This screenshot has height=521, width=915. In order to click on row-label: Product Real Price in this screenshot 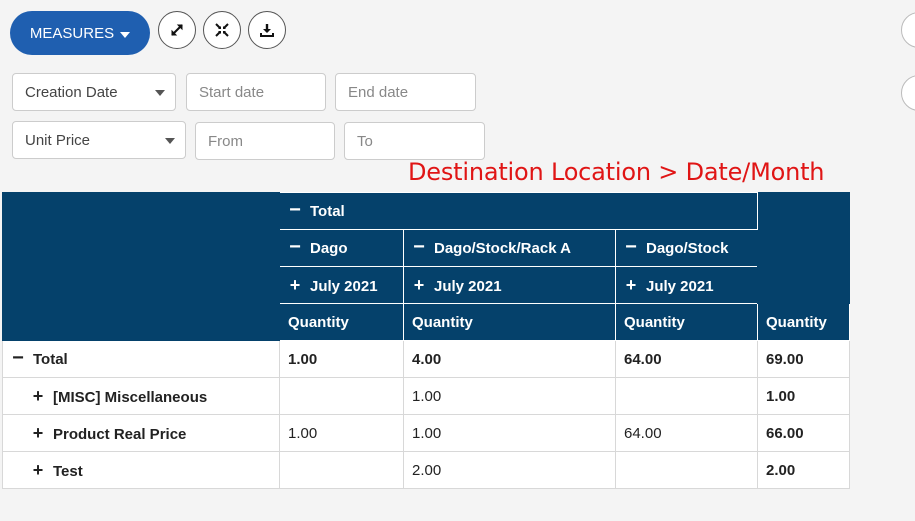, I will do `click(120, 434)`.